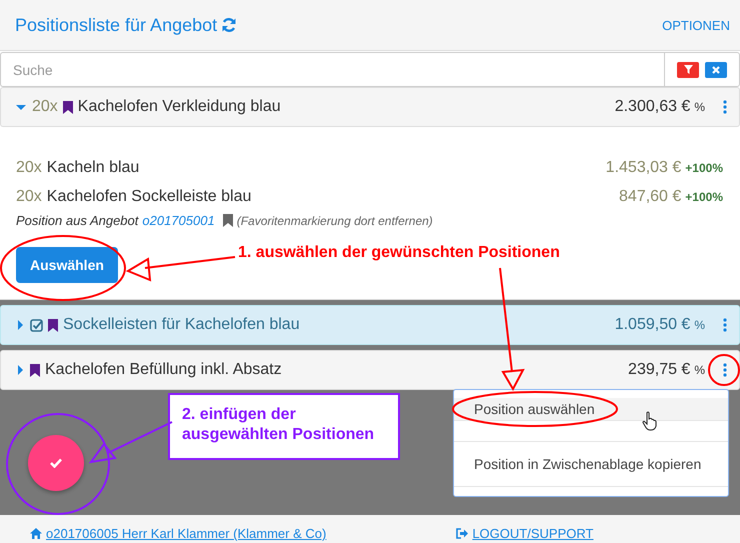 This screenshot has height=543, width=740. I want to click on price: 2.300,63 €, so click(652, 107).